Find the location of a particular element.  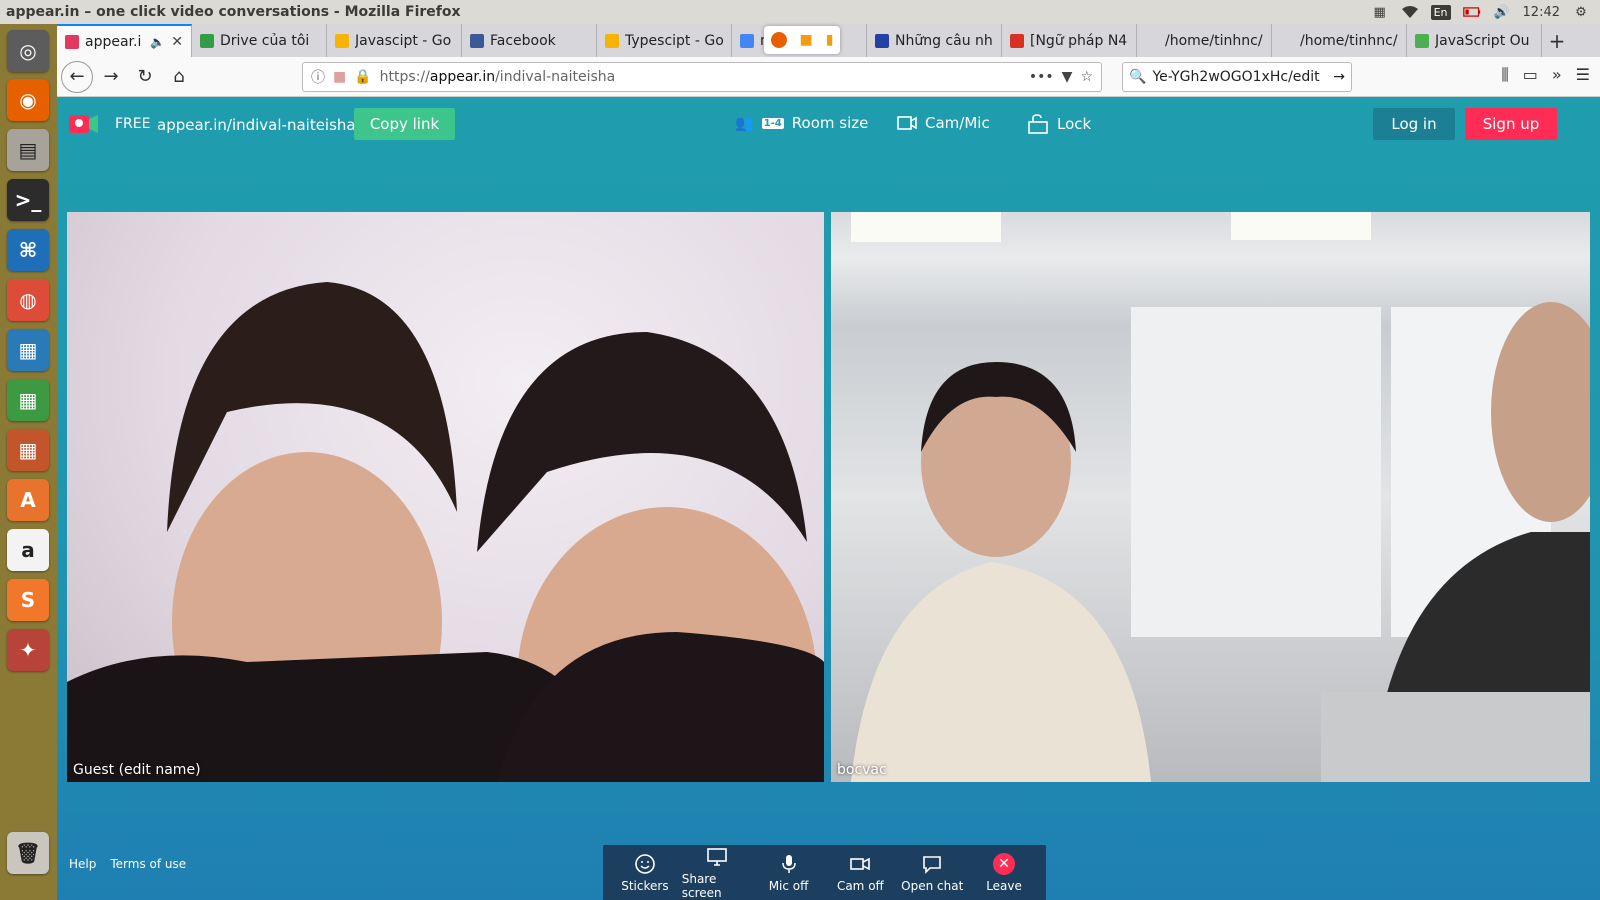

tab-label: /home/tinhnc/D is located at coordinates (1349, 40).